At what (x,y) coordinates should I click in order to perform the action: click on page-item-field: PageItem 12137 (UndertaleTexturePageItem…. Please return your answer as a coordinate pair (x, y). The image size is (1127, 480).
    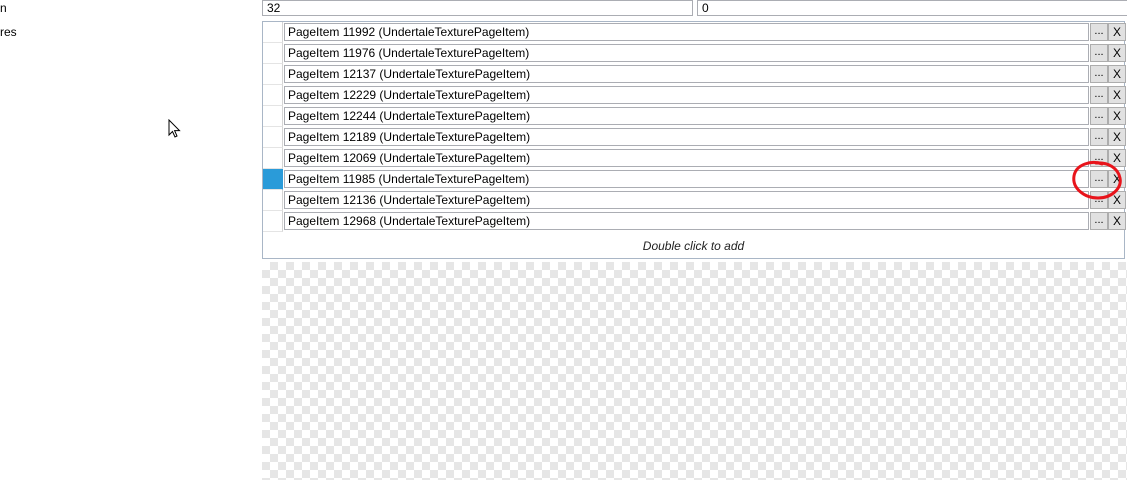
    Looking at the image, I should click on (686, 74).